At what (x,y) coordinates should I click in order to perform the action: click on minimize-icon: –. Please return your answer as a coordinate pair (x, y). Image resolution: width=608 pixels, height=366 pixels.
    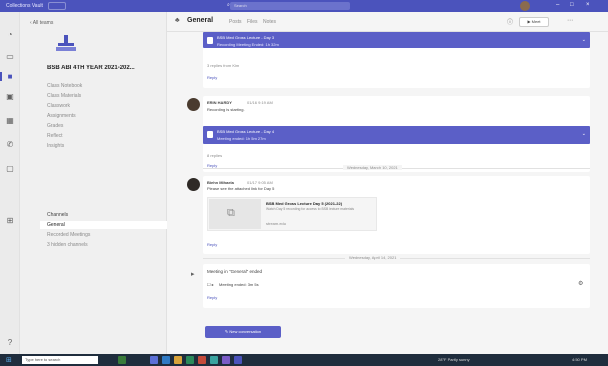
    Looking at the image, I should click on (557, 5).